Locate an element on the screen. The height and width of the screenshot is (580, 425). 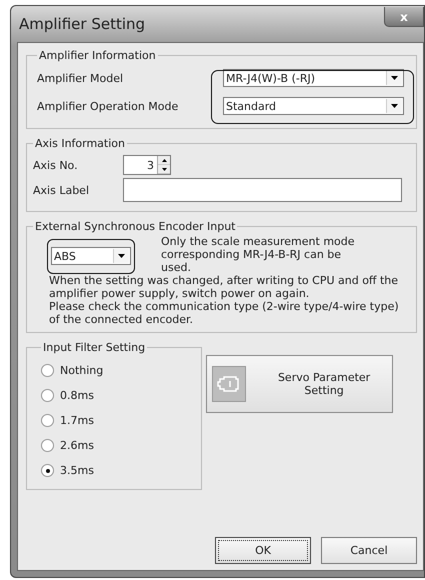
dropdown: MR-J4(W)-B (-RJ) is located at coordinates (313, 78).